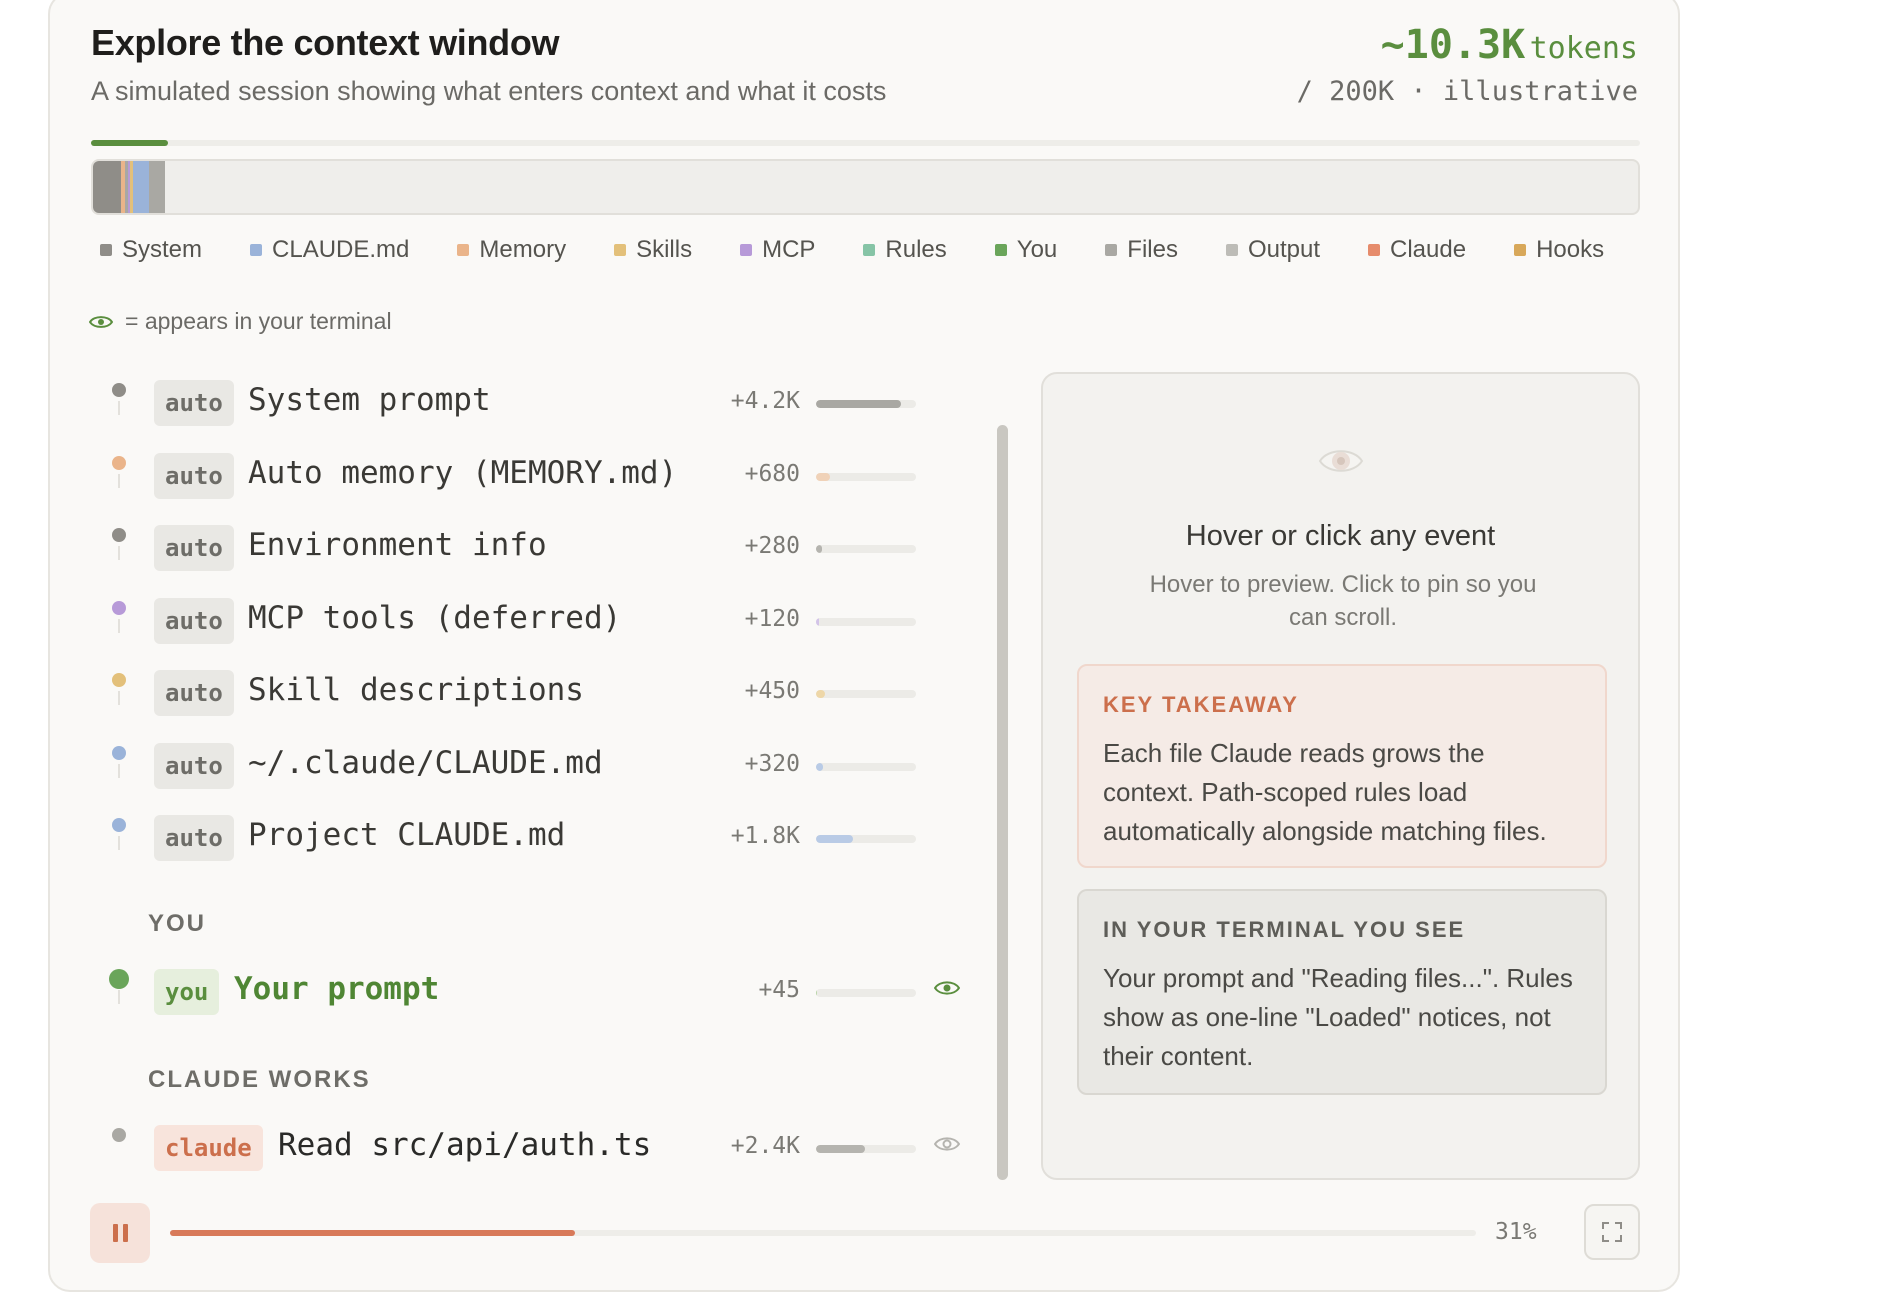  What do you see at coordinates (1583, 48) in the screenshot?
I see `token-unit: tokens` at bounding box center [1583, 48].